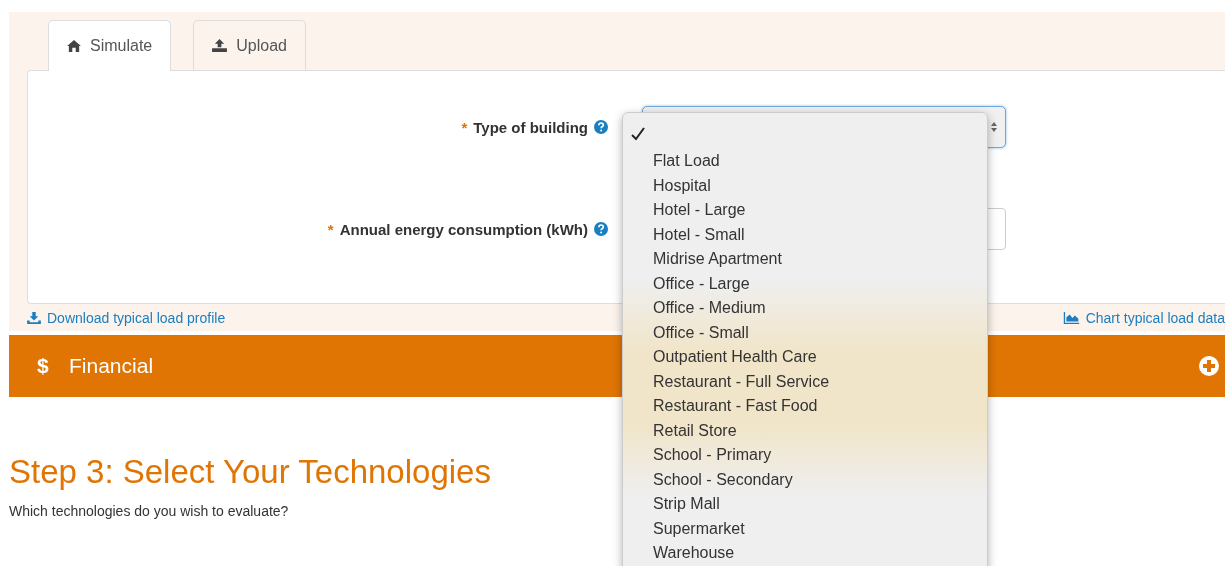  What do you see at coordinates (463, 229) in the screenshot?
I see `field-label: Annual energy consumption (kWh)` at bounding box center [463, 229].